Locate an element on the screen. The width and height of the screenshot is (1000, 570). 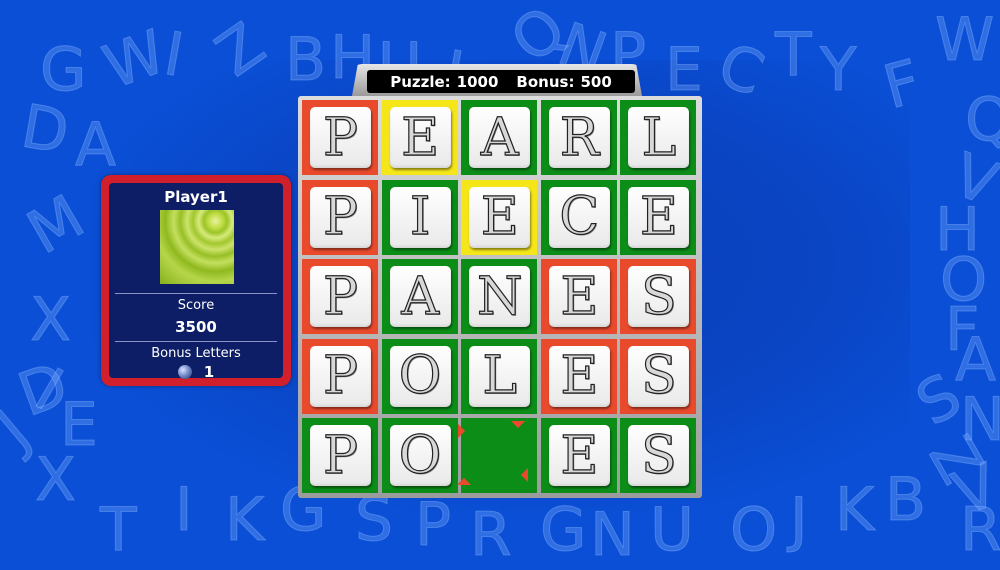
orb-icon is located at coordinates (184, 372).